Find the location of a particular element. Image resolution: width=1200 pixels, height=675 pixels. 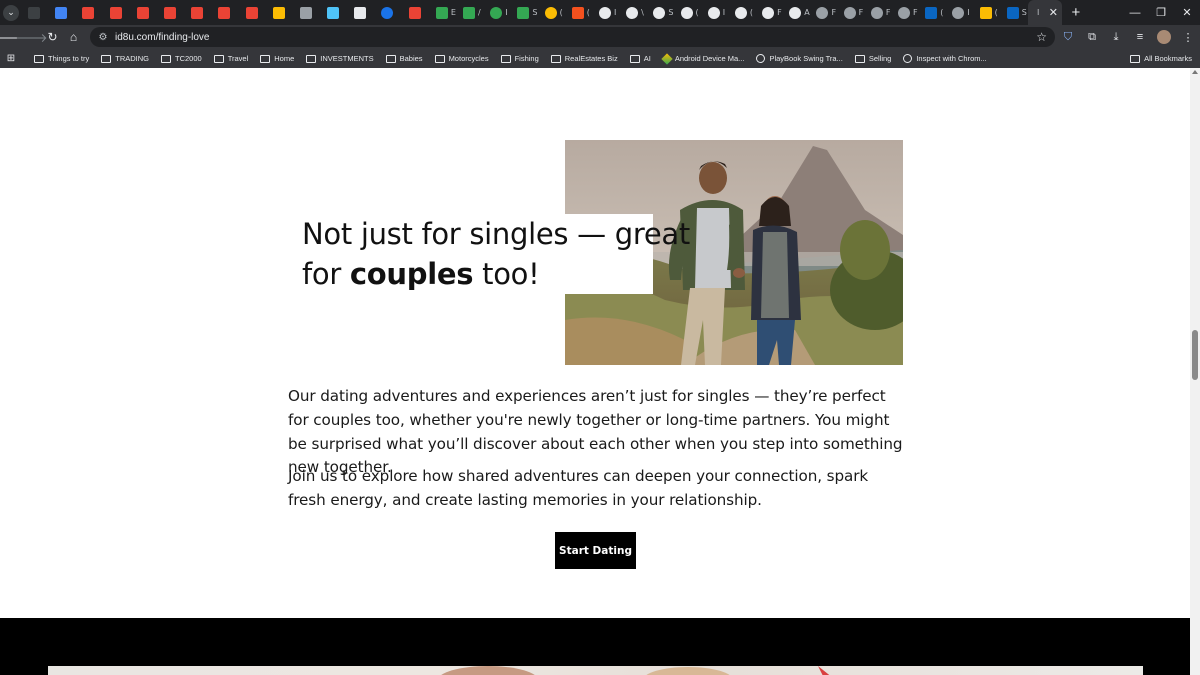

profile-avatar is located at coordinates (1164, 37).